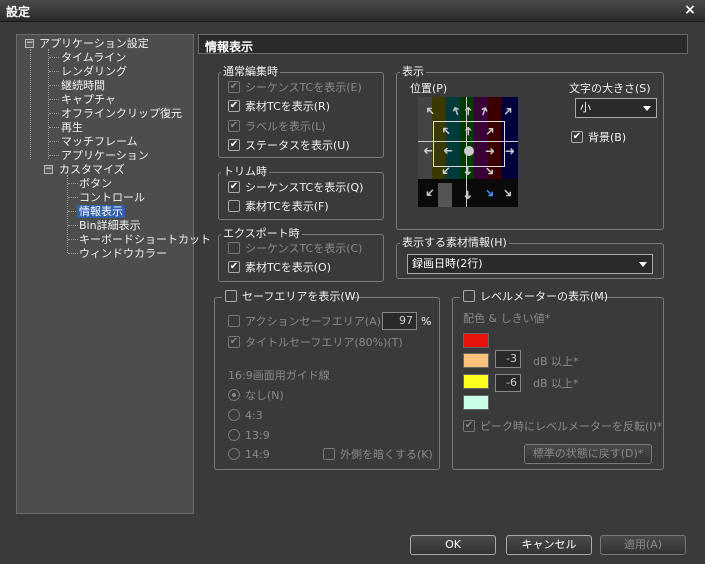 The image size is (705, 564). I want to click on tree-item-rendering: レンダリング, so click(94, 71).